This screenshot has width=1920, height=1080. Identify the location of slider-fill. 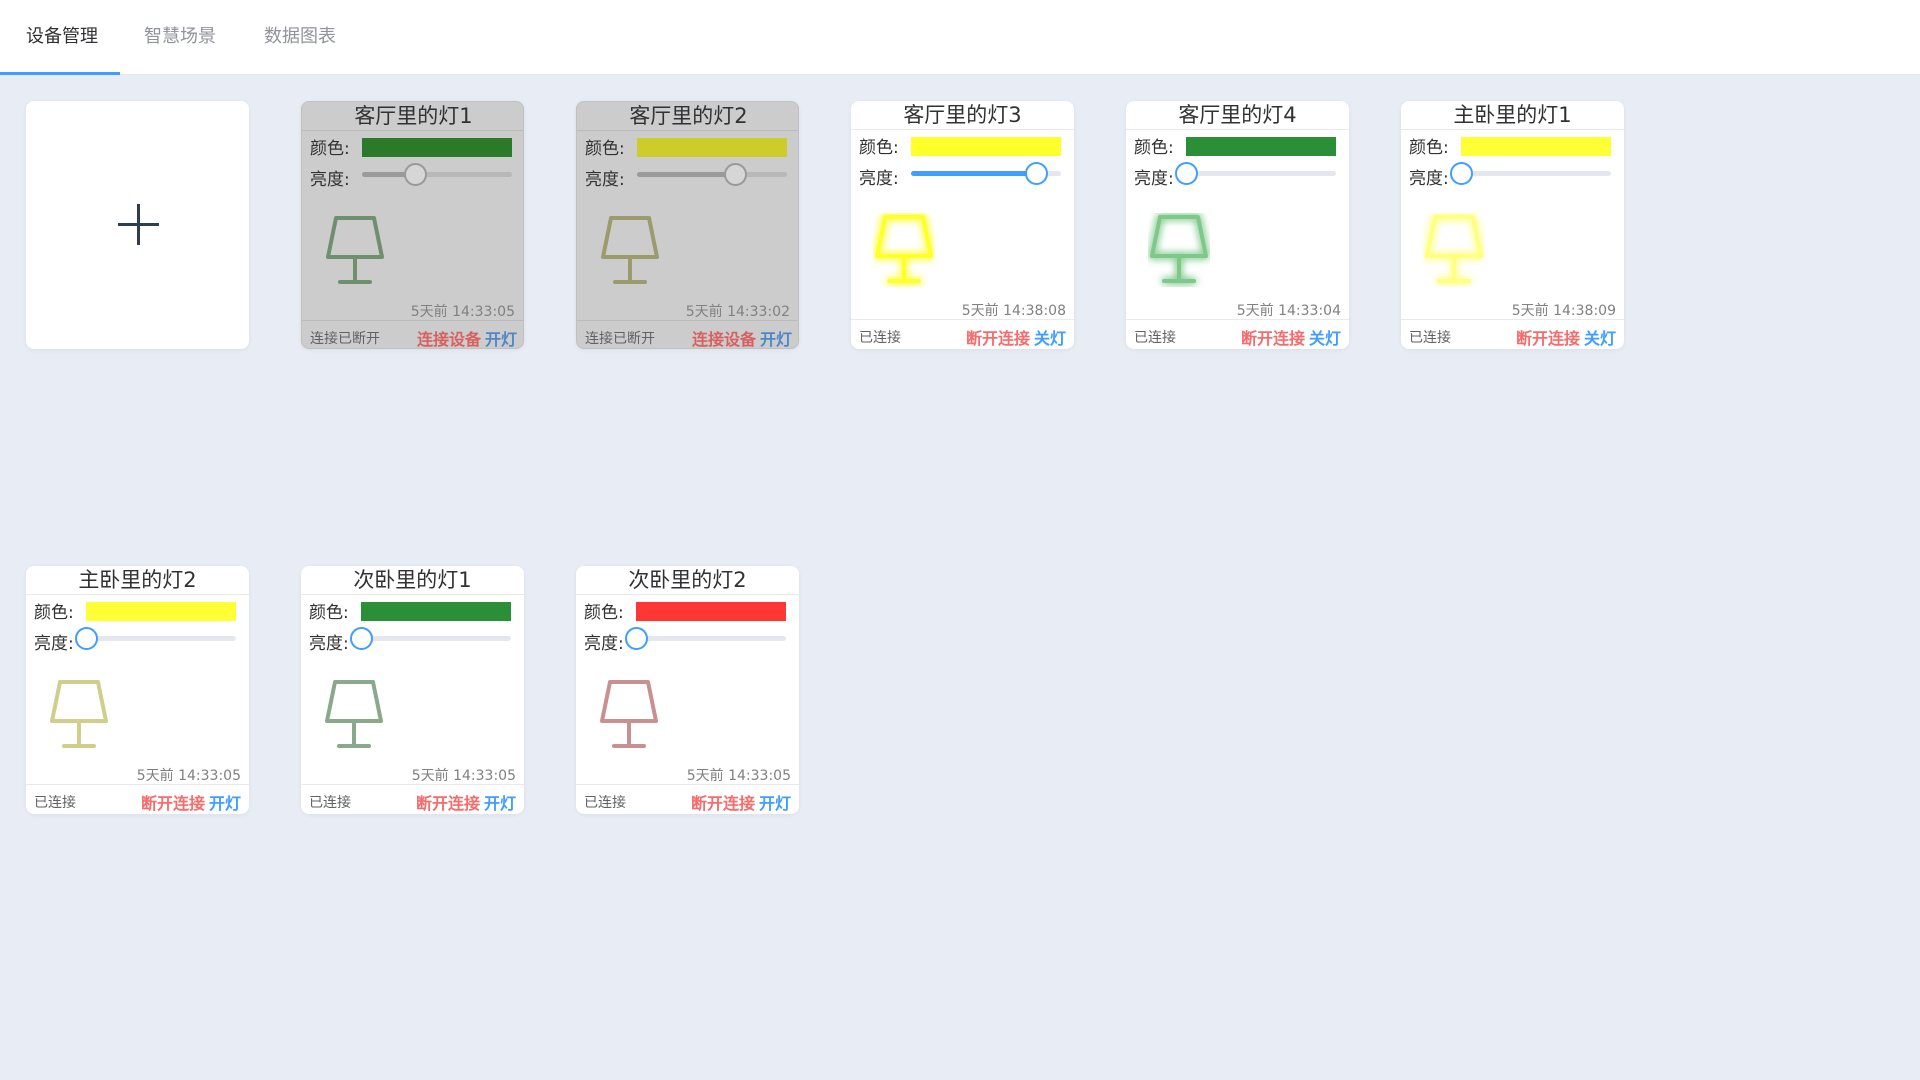
(686, 174).